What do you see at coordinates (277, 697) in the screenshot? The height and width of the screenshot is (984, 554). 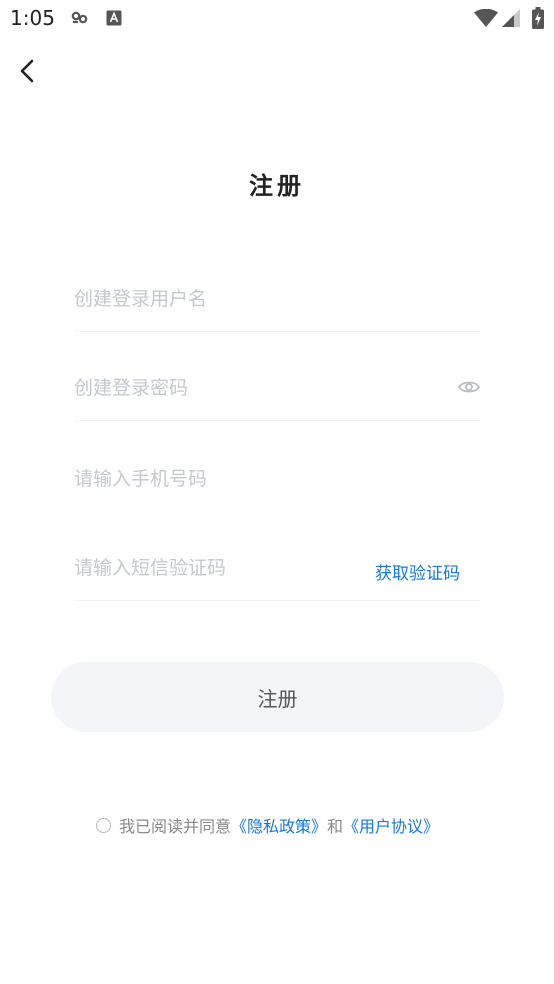 I see `register-button: 注册` at bounding box center [277, 697].